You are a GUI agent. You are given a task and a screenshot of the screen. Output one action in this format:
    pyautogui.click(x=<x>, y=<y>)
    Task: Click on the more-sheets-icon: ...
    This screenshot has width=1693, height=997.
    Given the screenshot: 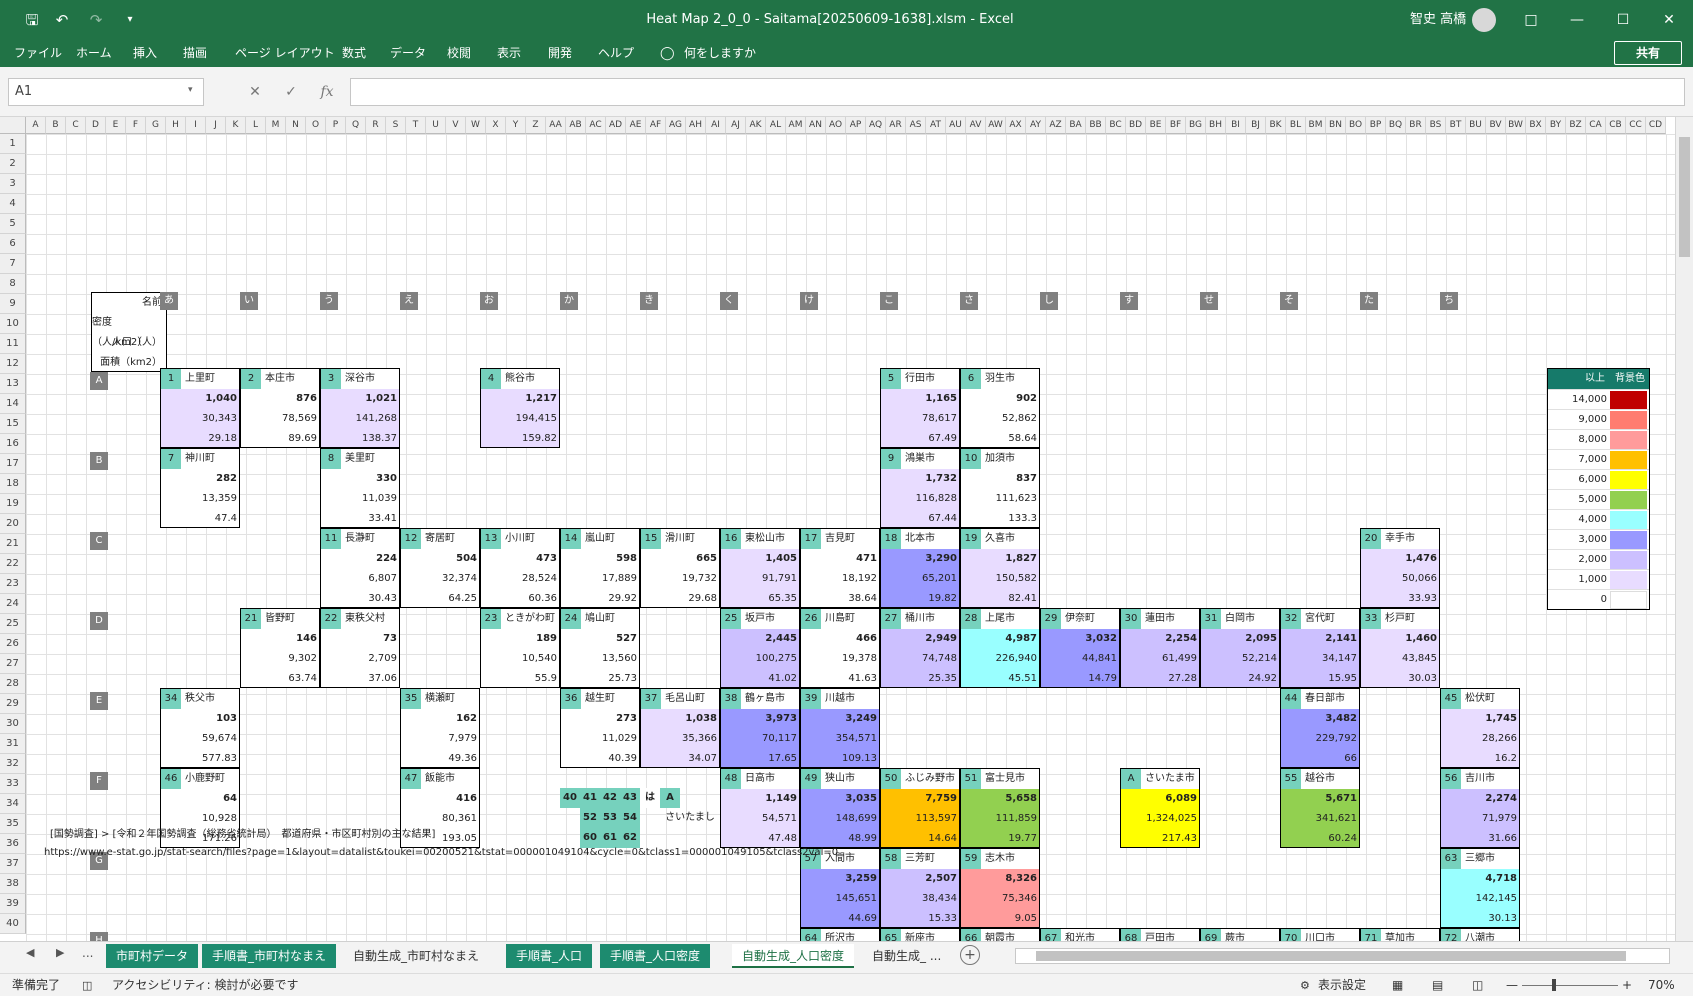 What is the action you would take?
    pyautogui.click(x=87, y=953)
    